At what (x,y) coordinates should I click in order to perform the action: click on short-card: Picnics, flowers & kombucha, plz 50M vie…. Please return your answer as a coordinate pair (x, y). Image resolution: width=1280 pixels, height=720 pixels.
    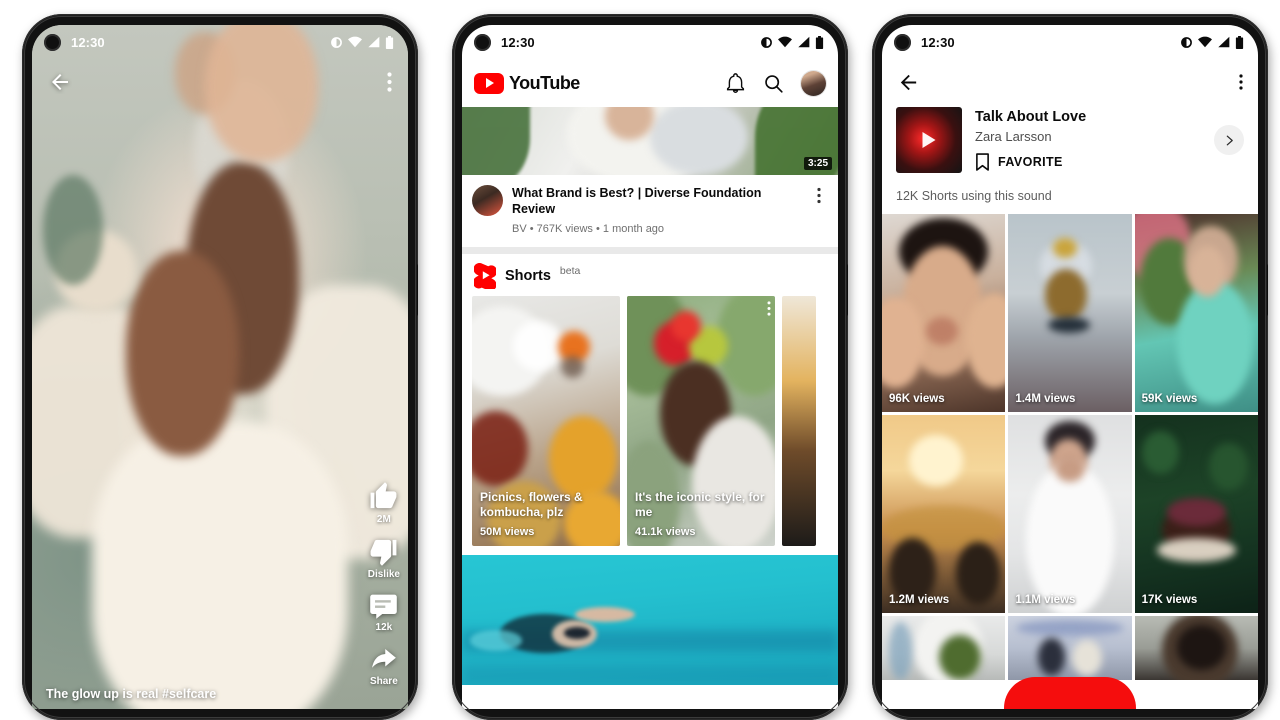
    Looking at the image, I should click on (546, 420).